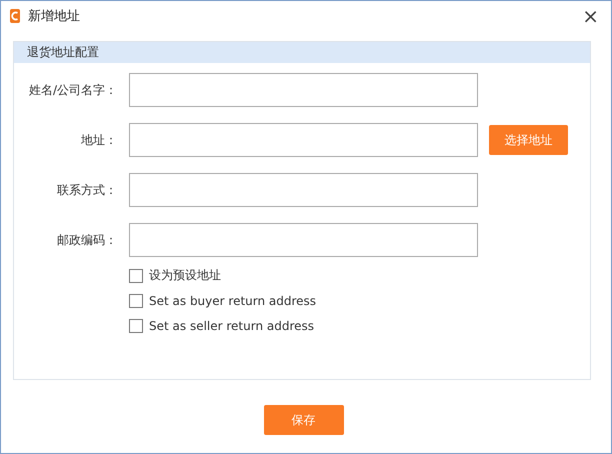  I want to click on field-label: 邮政编码：, so click(86, 240).